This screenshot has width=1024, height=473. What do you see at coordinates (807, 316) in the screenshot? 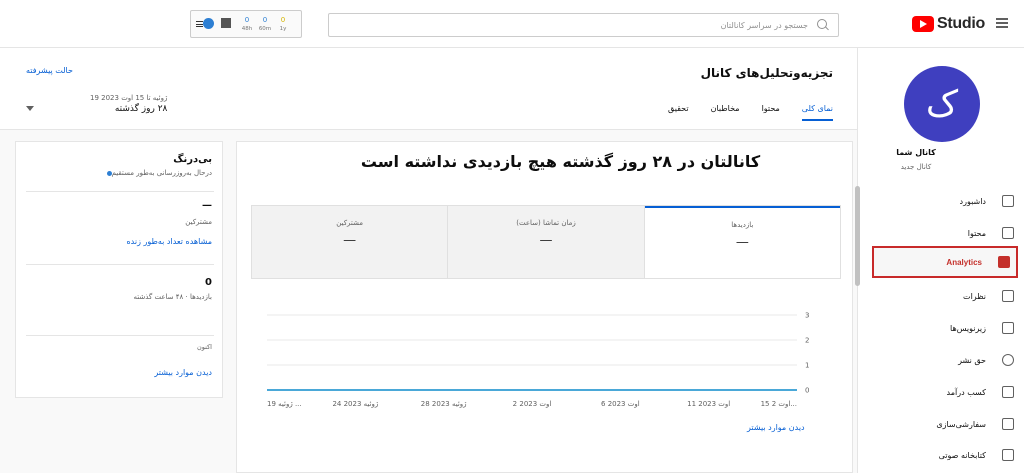
I see `y-tick-label: 3` at bounding box center [807, 316].